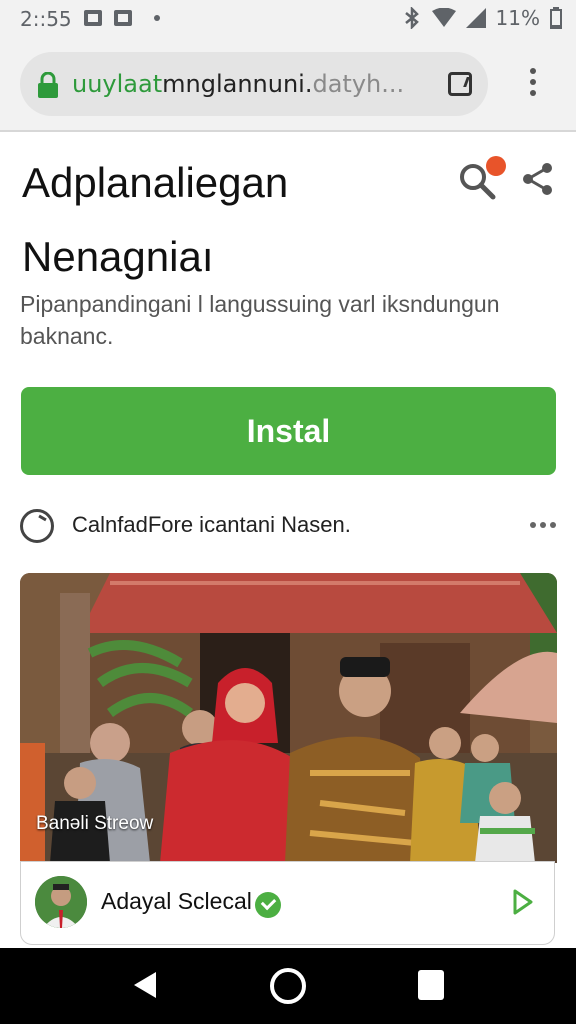 This screenshot has height=1024, width=576. I want to click on system-icons: 11%, so click(482, 18).